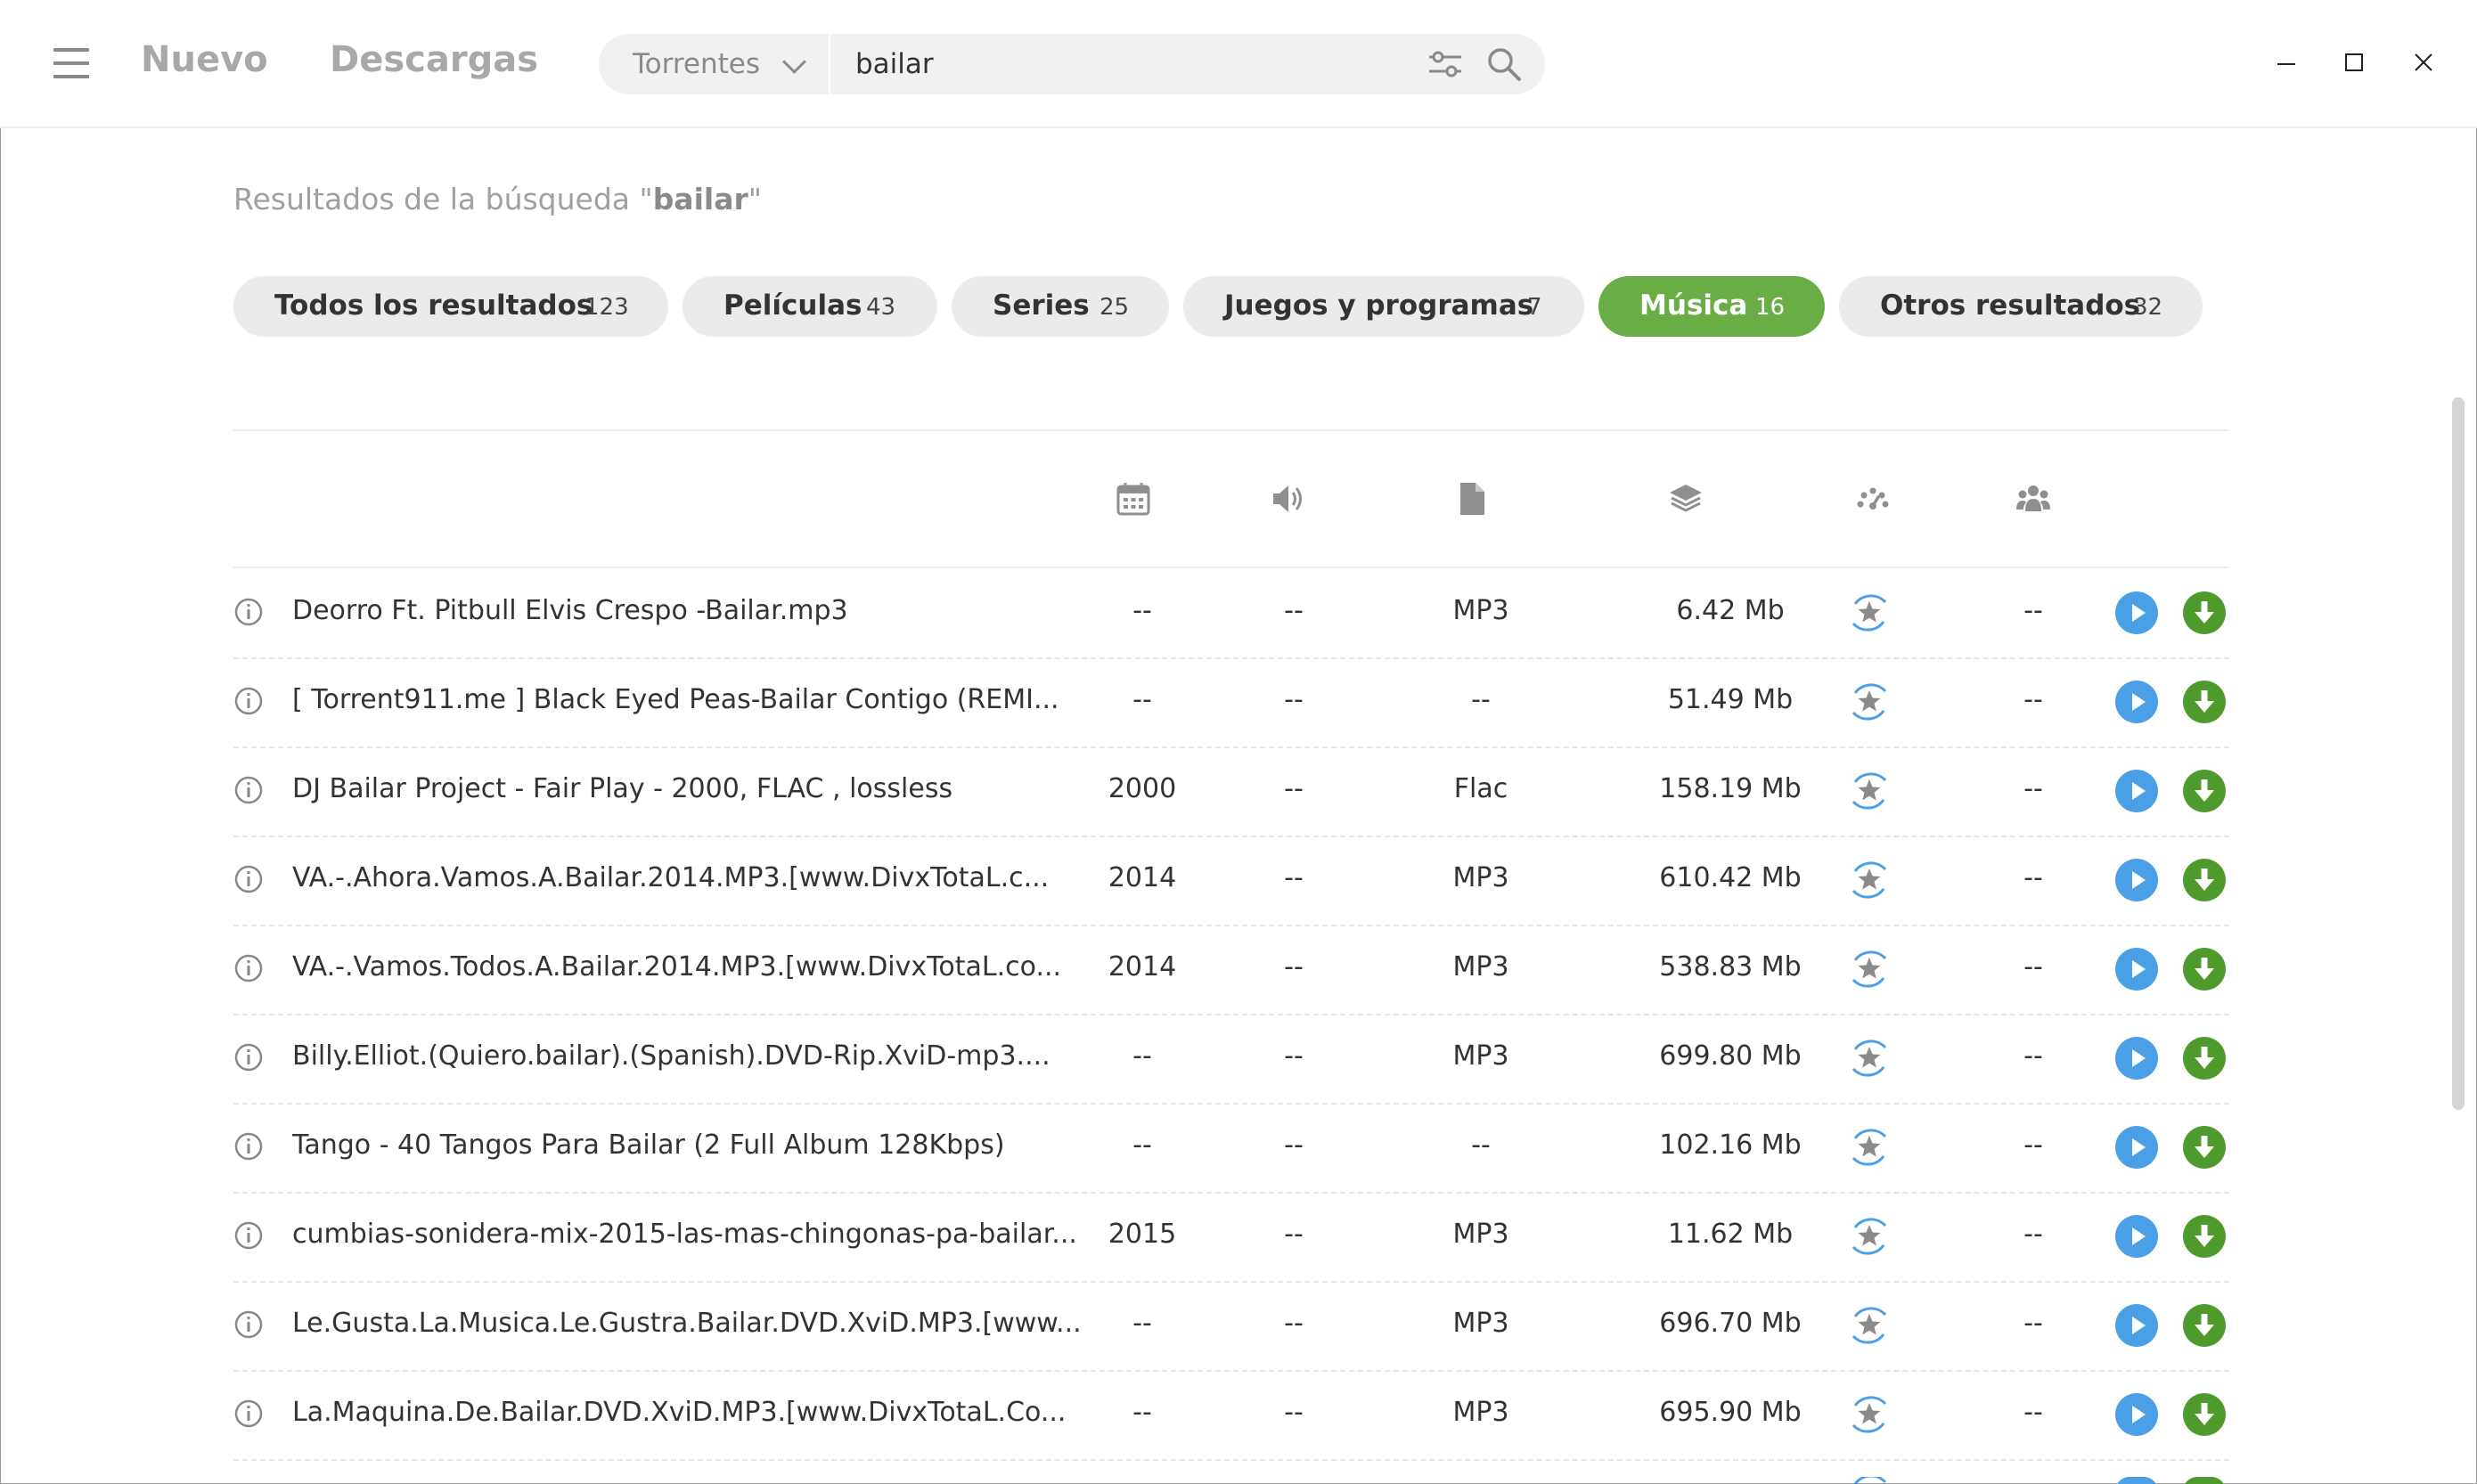  Describe the element at coordinates (2354, 62) in the screenshot. I see `maximize-icon` at that location.